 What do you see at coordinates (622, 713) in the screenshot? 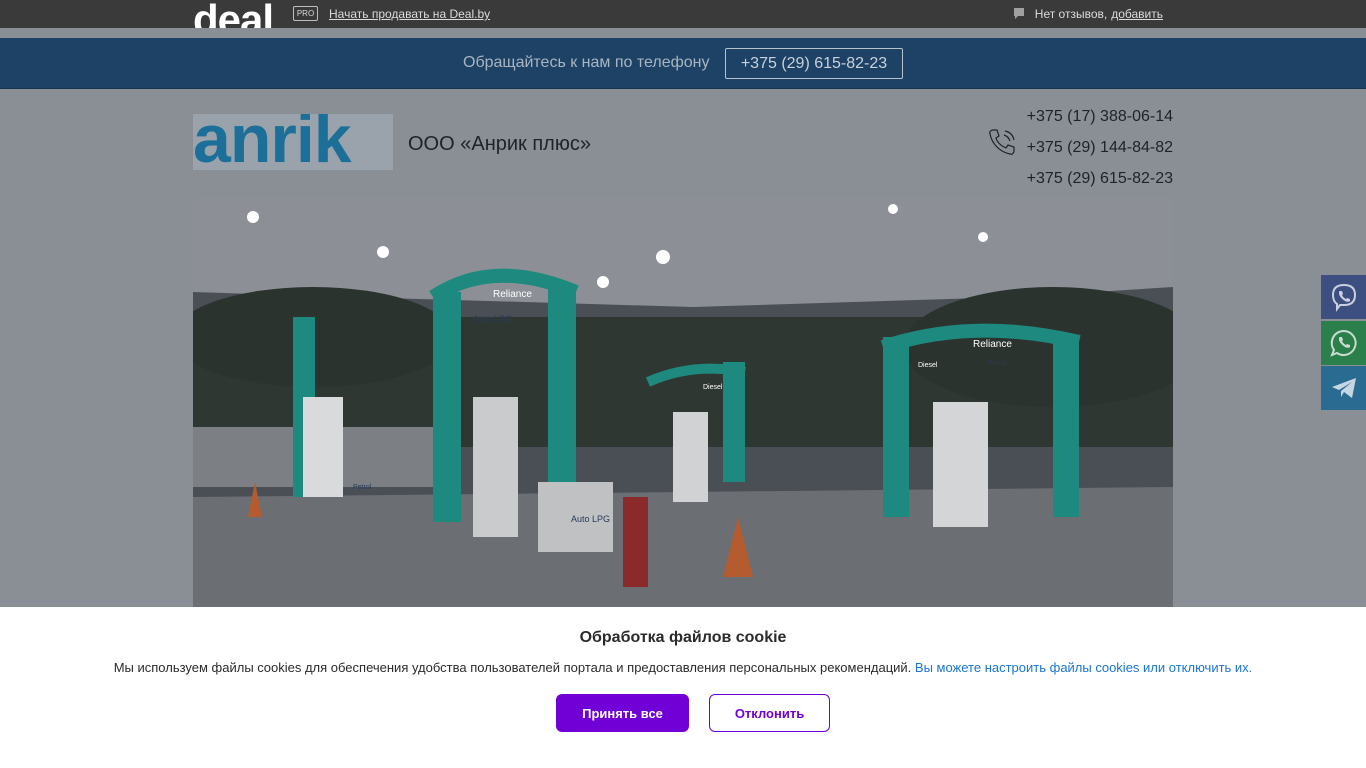
I see `accept-all-button: Принять все` at bounding box center [622, 713].